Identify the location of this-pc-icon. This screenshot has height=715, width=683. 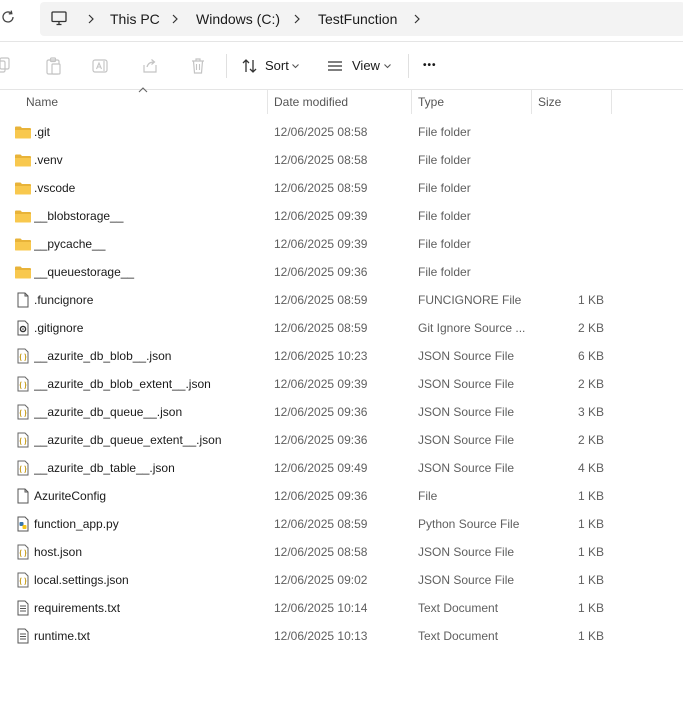
(59, 18).